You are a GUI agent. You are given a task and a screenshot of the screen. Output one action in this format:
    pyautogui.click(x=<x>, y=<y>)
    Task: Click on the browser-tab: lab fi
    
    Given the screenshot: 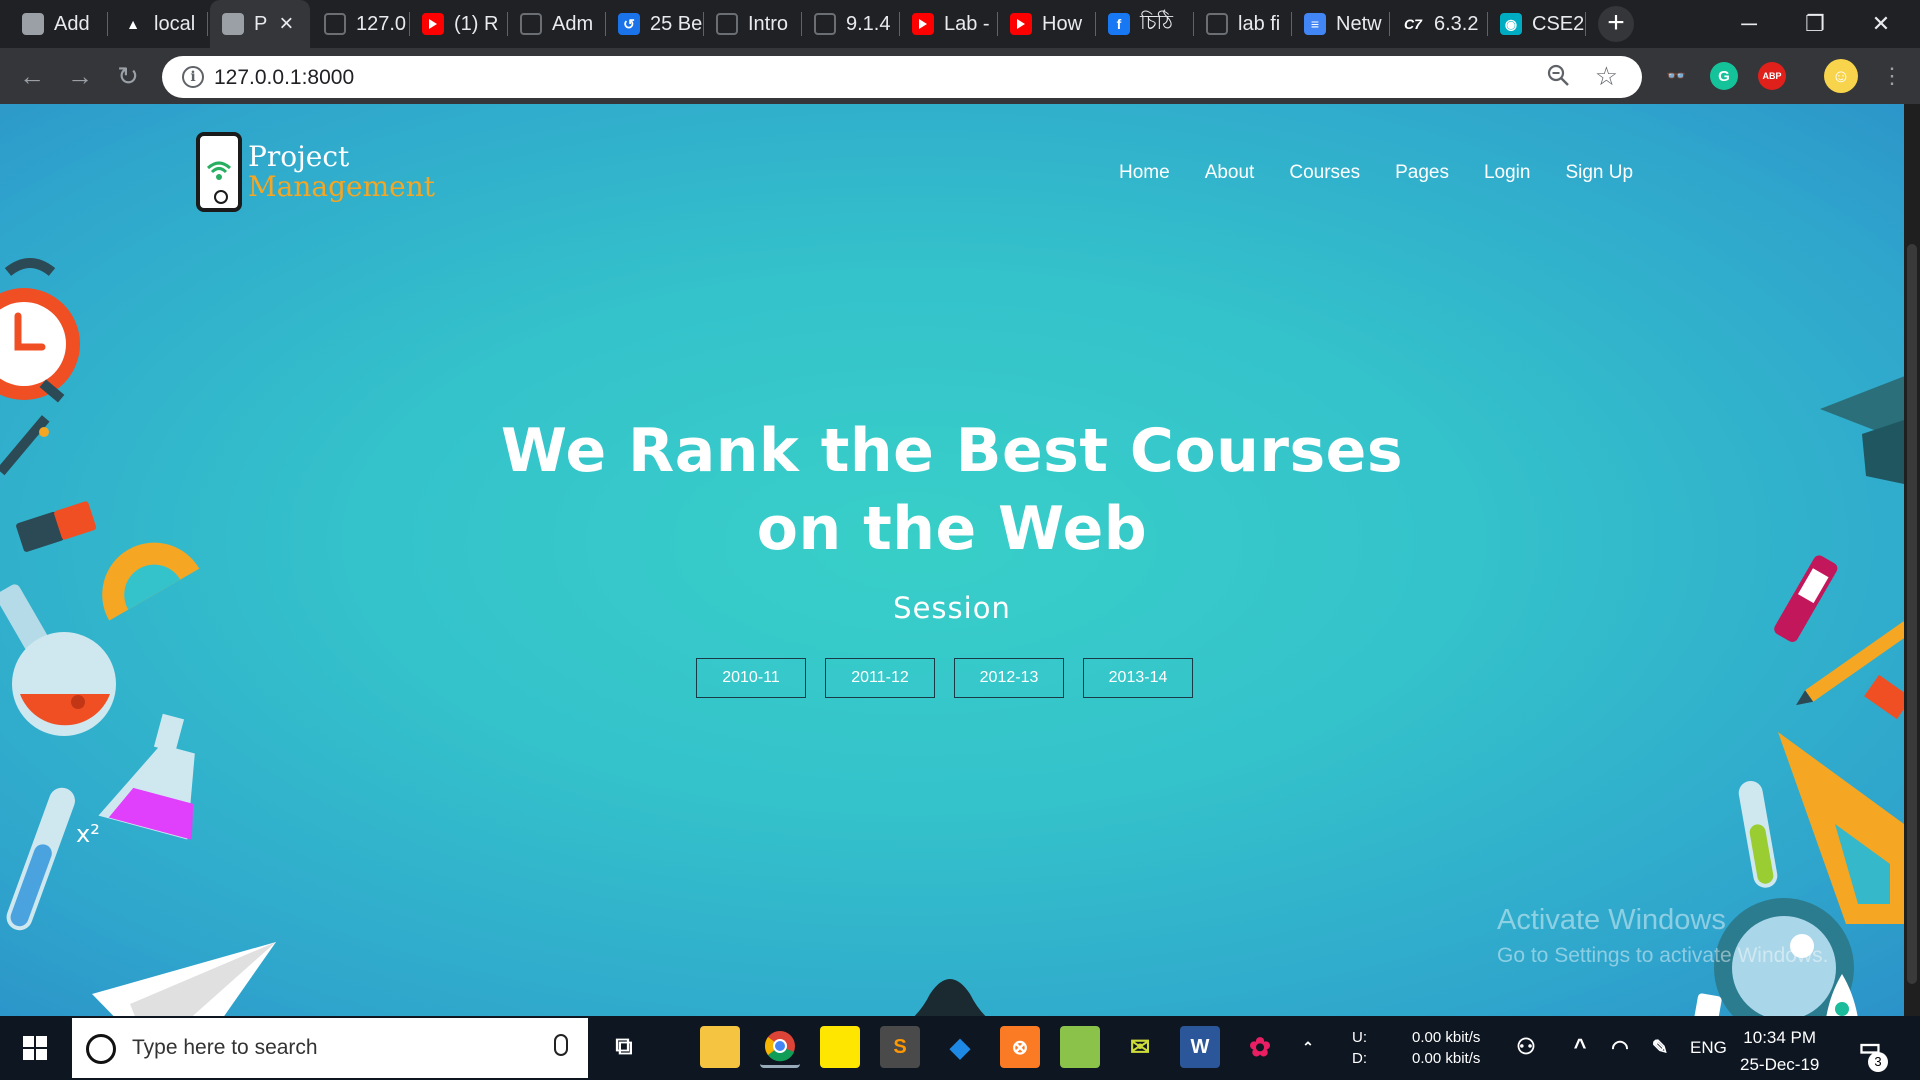 What is the action you would take?
    pyautogui.click(x=1243, y=24)
    